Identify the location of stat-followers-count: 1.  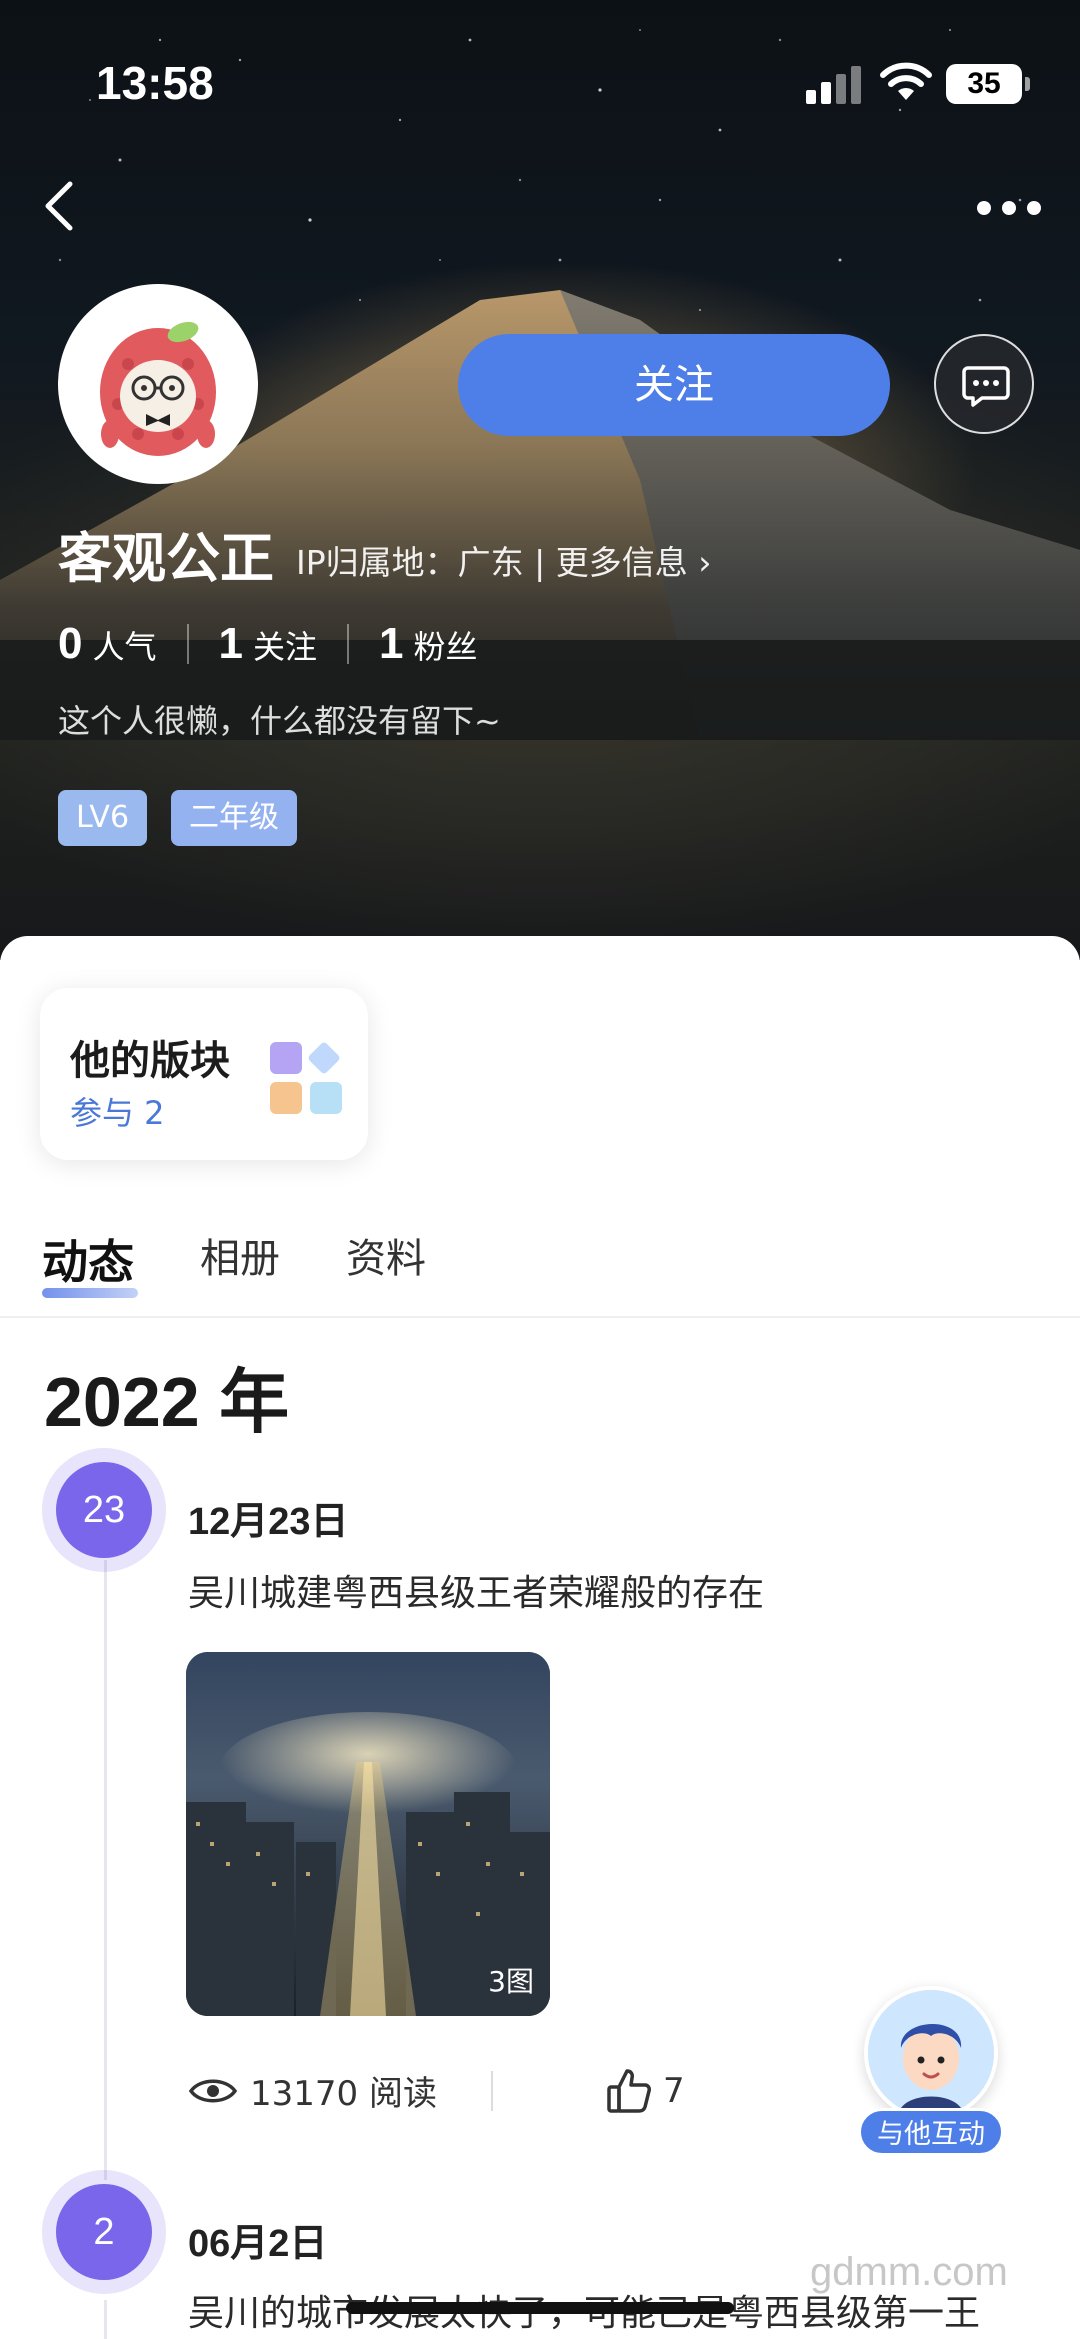
(391, 643).